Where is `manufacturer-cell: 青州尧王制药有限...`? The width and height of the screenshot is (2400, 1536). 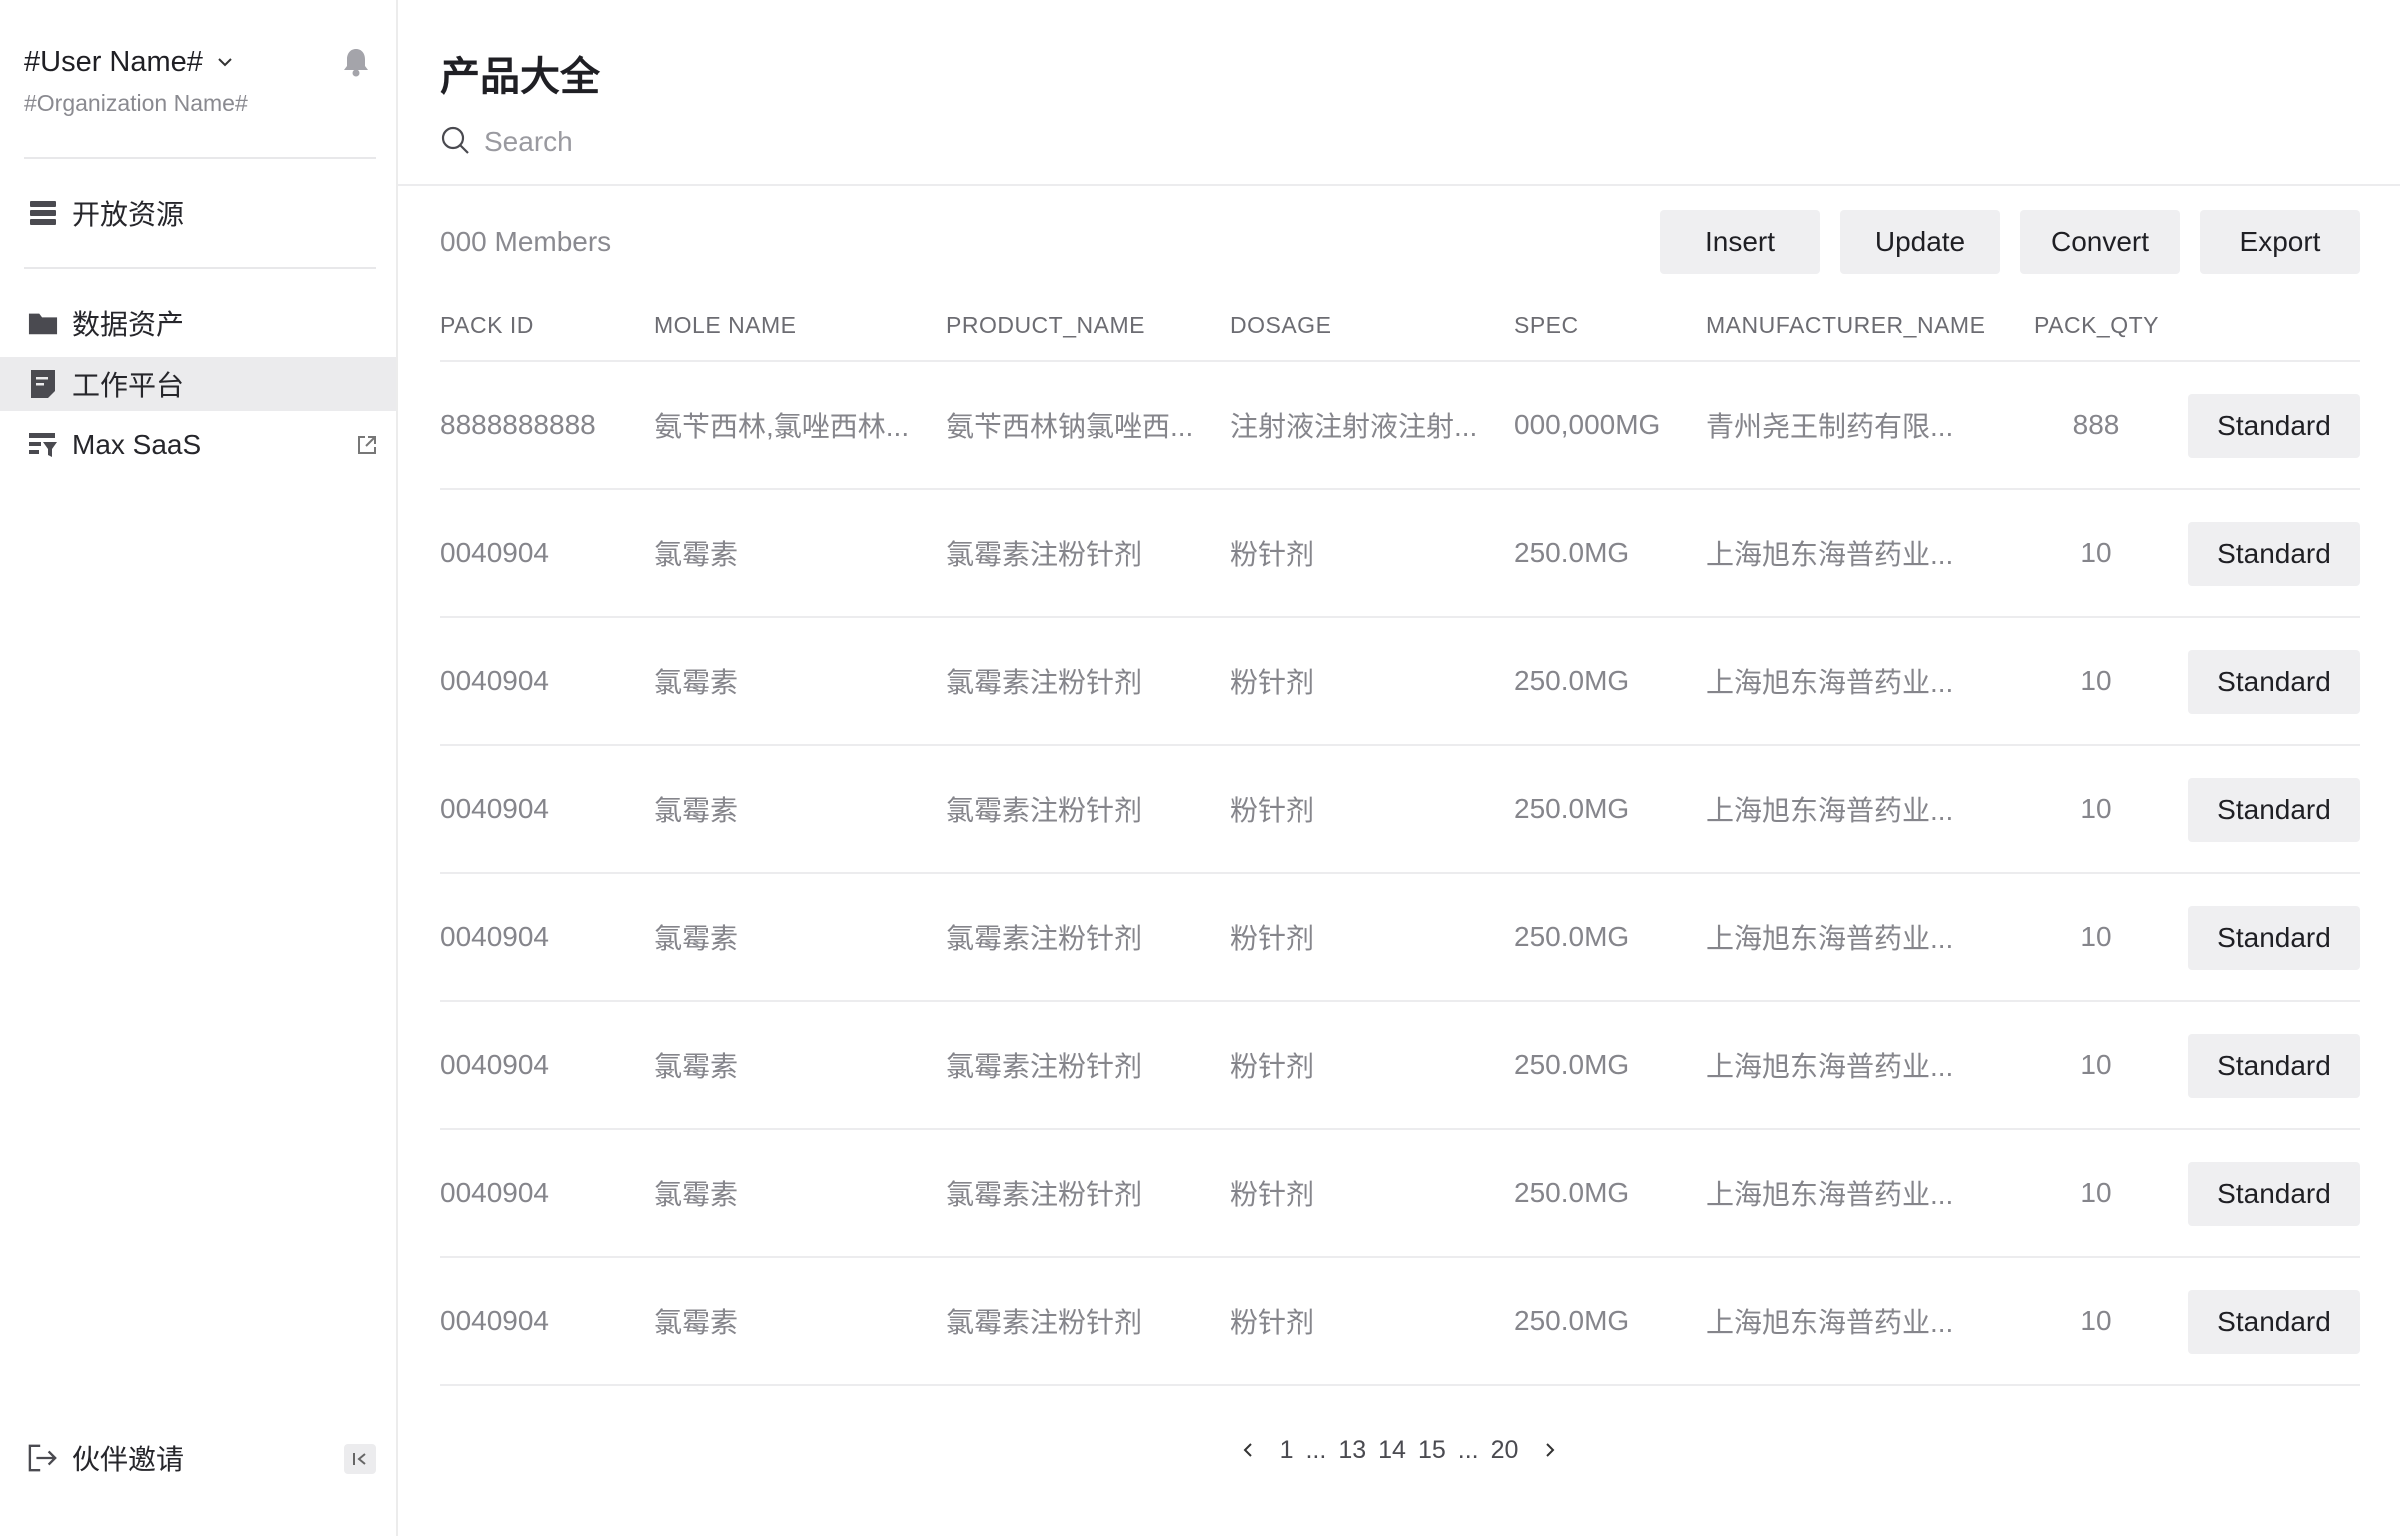 manufacturer-cell: 青州尧王制药有限... is located at coordinates (1830, 426).